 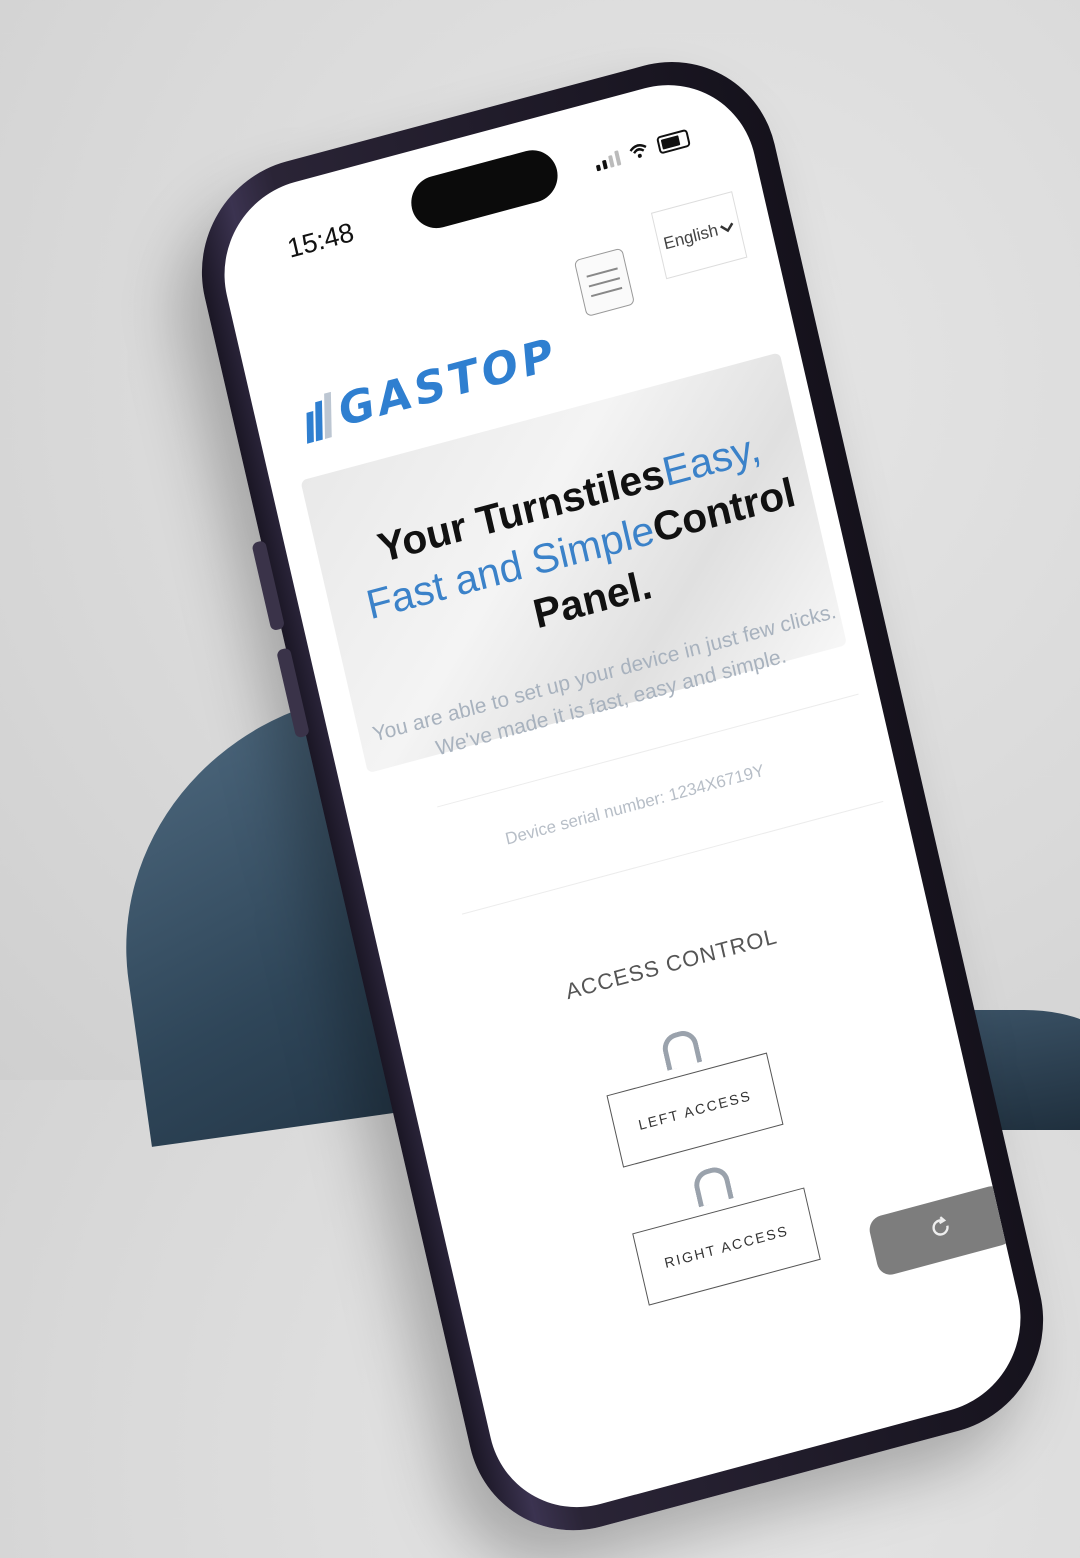 What do you see at coordinates (318, 417) in the screenshot?
I see `logo-mark-icon` at bounding box center [318, 417].